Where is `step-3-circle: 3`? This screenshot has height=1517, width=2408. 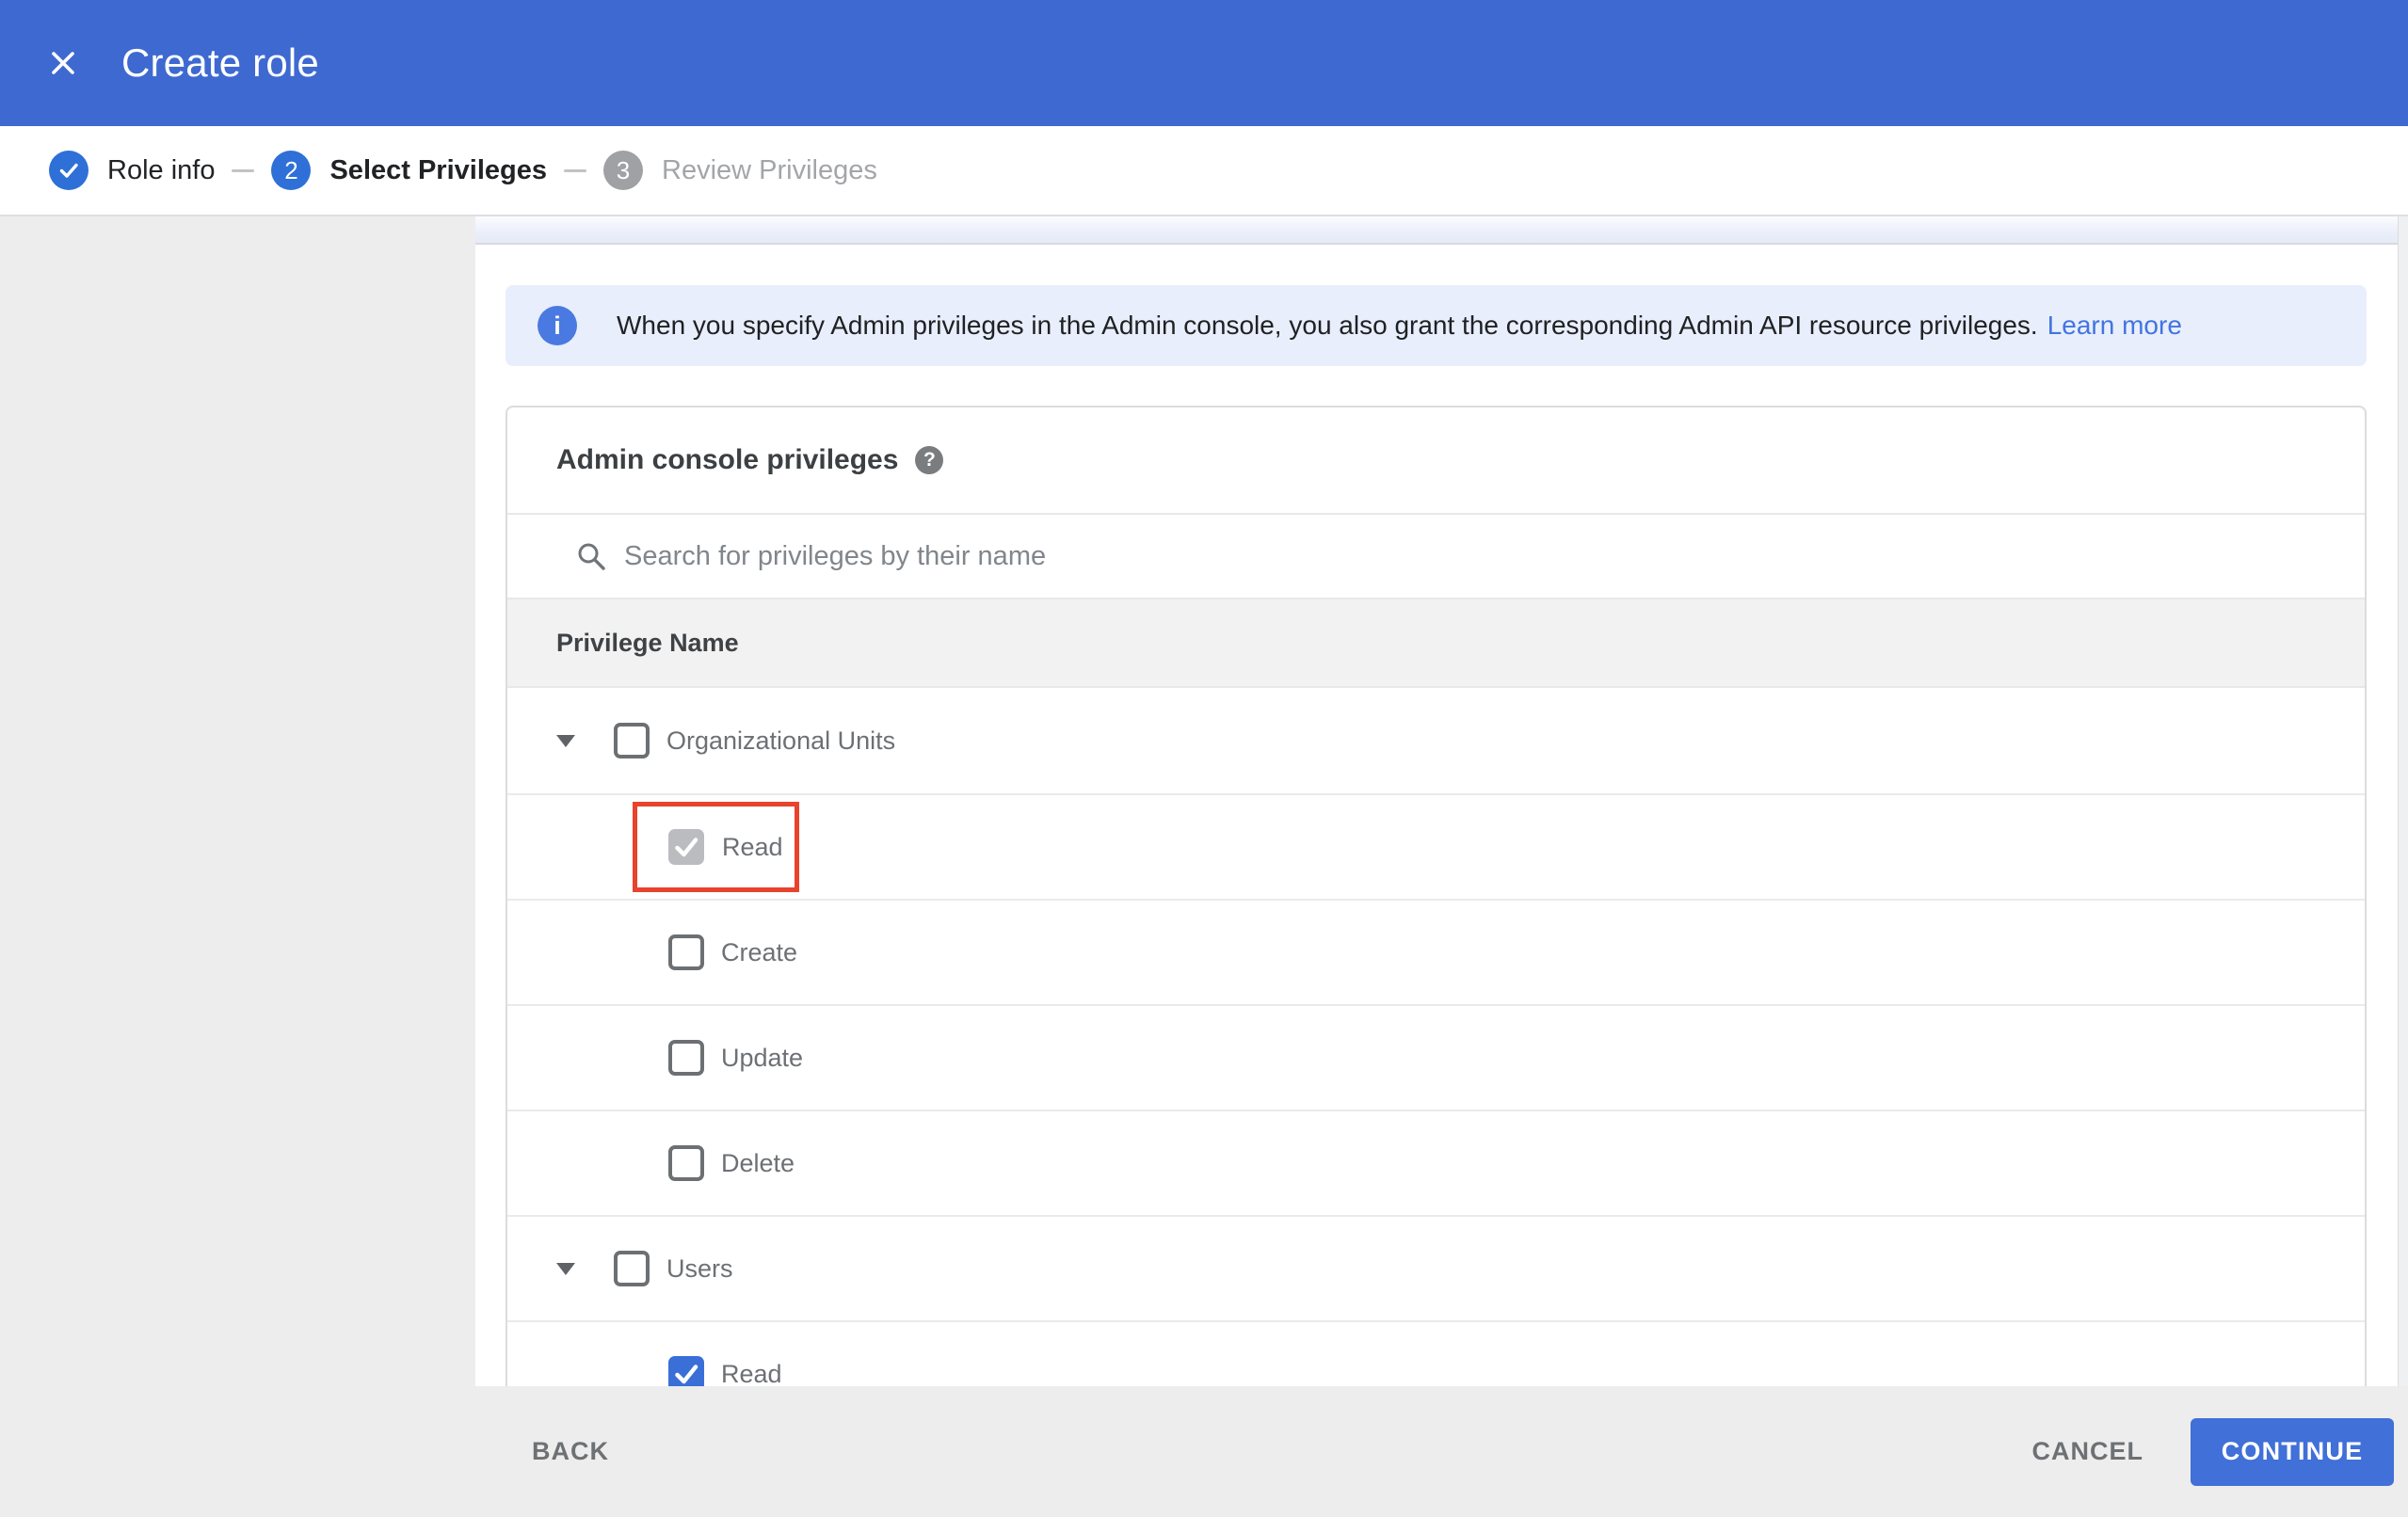
step-3-circle: 3 is located at coordinates (623, 170).